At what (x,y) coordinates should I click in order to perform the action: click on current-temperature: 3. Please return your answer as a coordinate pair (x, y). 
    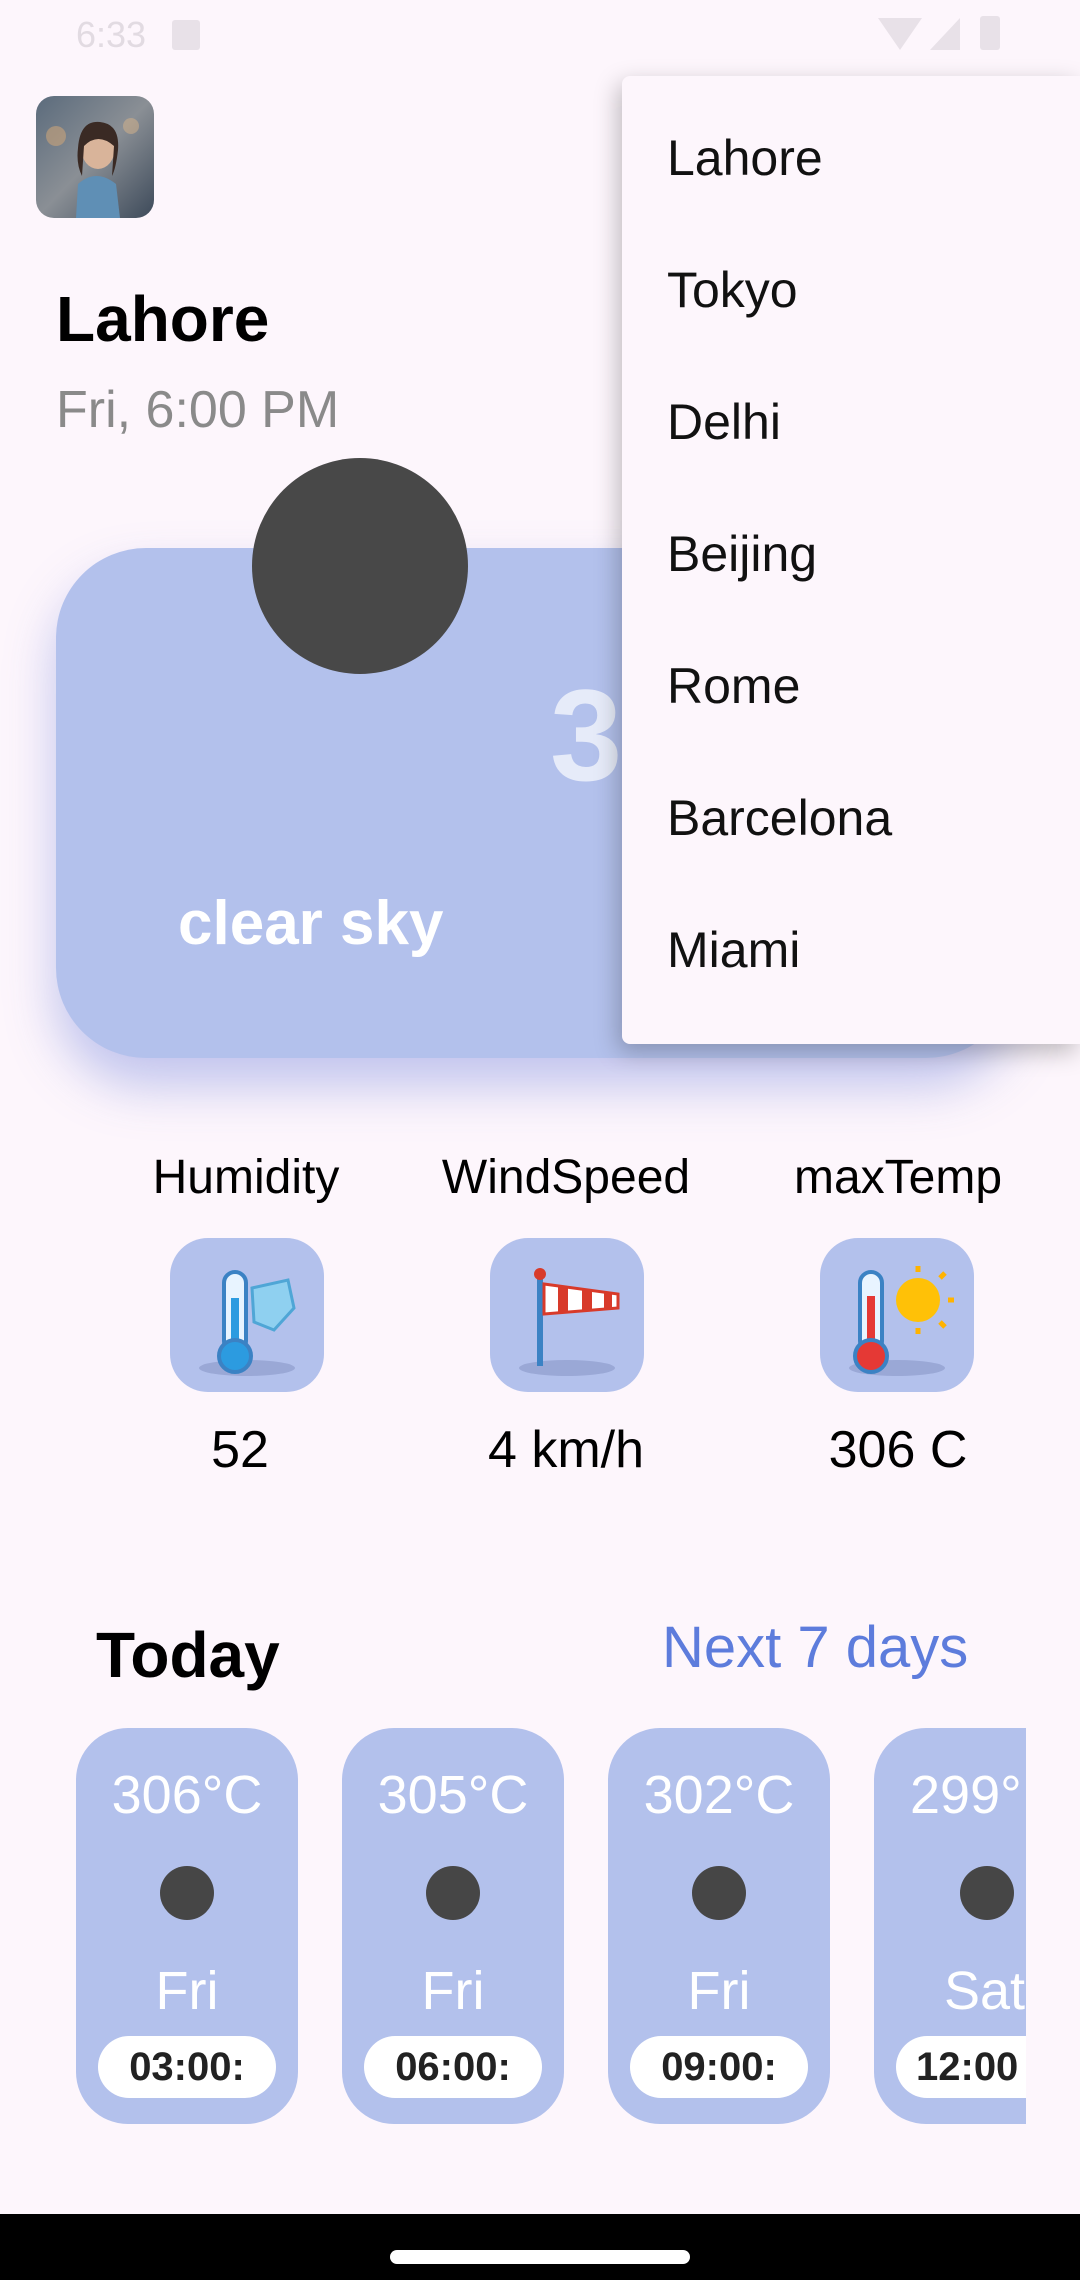
    Looking at the image, I should click on (586, 735).